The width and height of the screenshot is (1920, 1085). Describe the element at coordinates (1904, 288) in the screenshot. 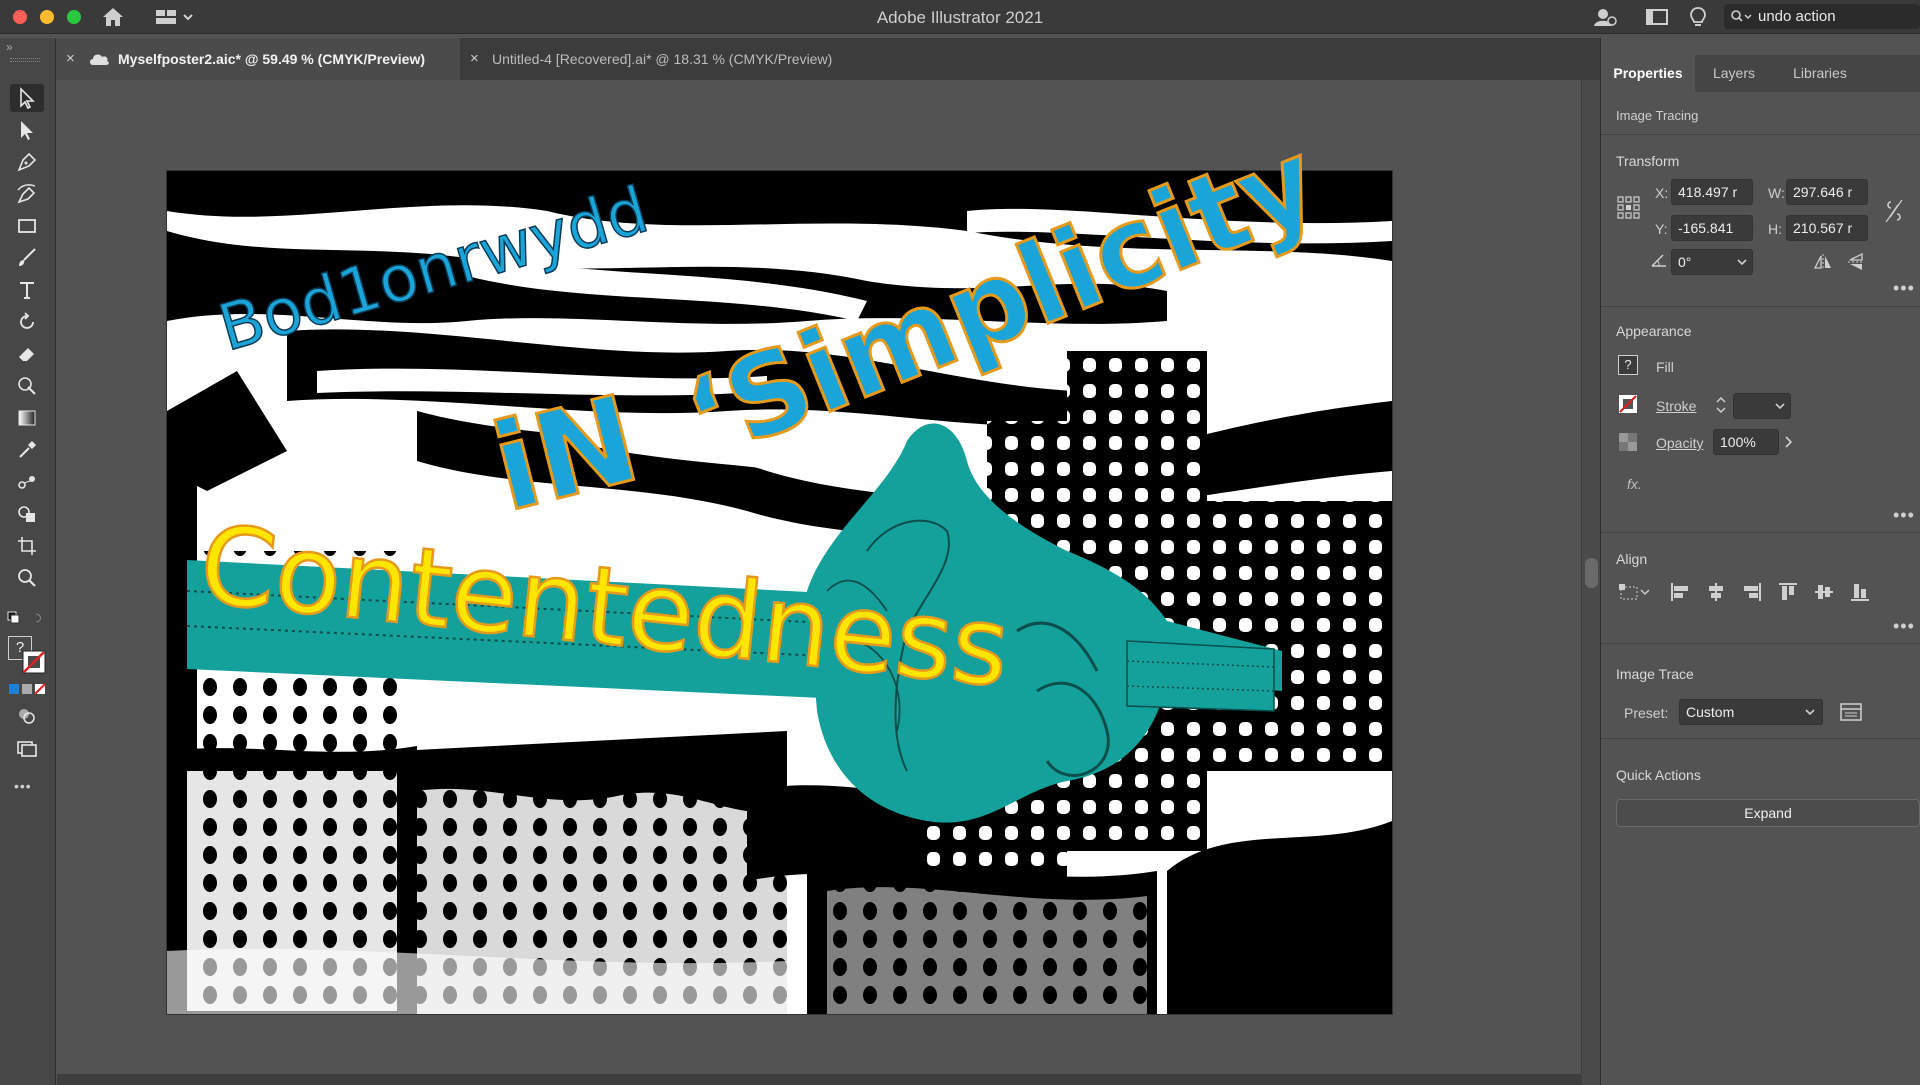

I see `transform-more-options: •••` at that location.